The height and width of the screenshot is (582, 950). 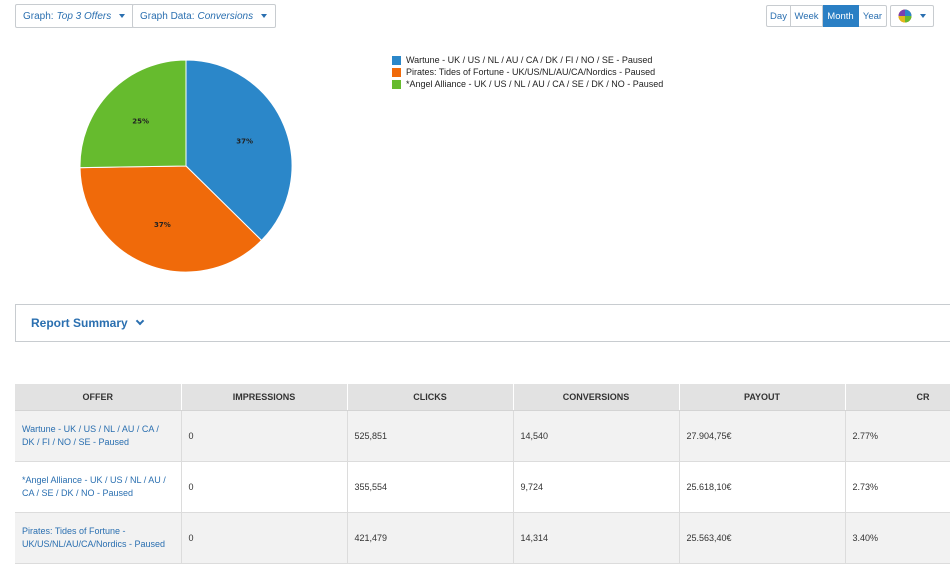 I want to click on payout-cell: 25.618,10€, so click(x=762, y=487).